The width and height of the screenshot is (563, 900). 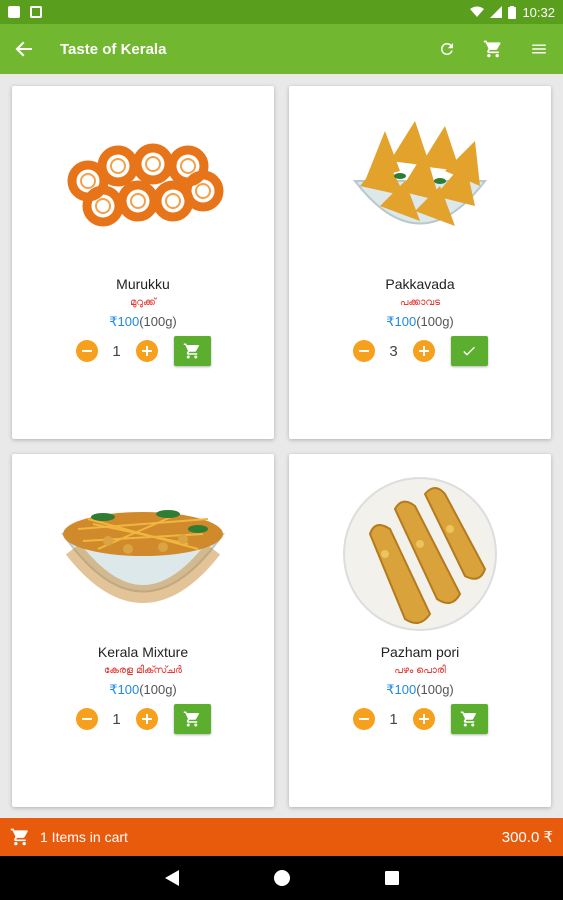 What do you see at coordinates (14, 12) in the screenshot?
I see `notification-icon` at bounding box center [14, 12].